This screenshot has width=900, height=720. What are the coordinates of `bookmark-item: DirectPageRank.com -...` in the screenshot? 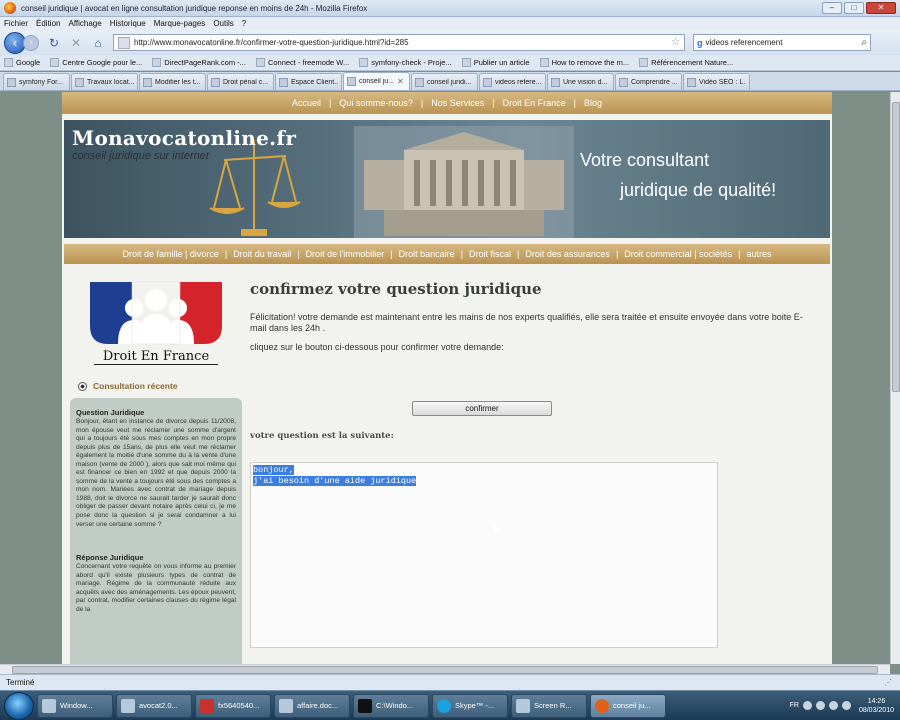 It's located at (199, 62).